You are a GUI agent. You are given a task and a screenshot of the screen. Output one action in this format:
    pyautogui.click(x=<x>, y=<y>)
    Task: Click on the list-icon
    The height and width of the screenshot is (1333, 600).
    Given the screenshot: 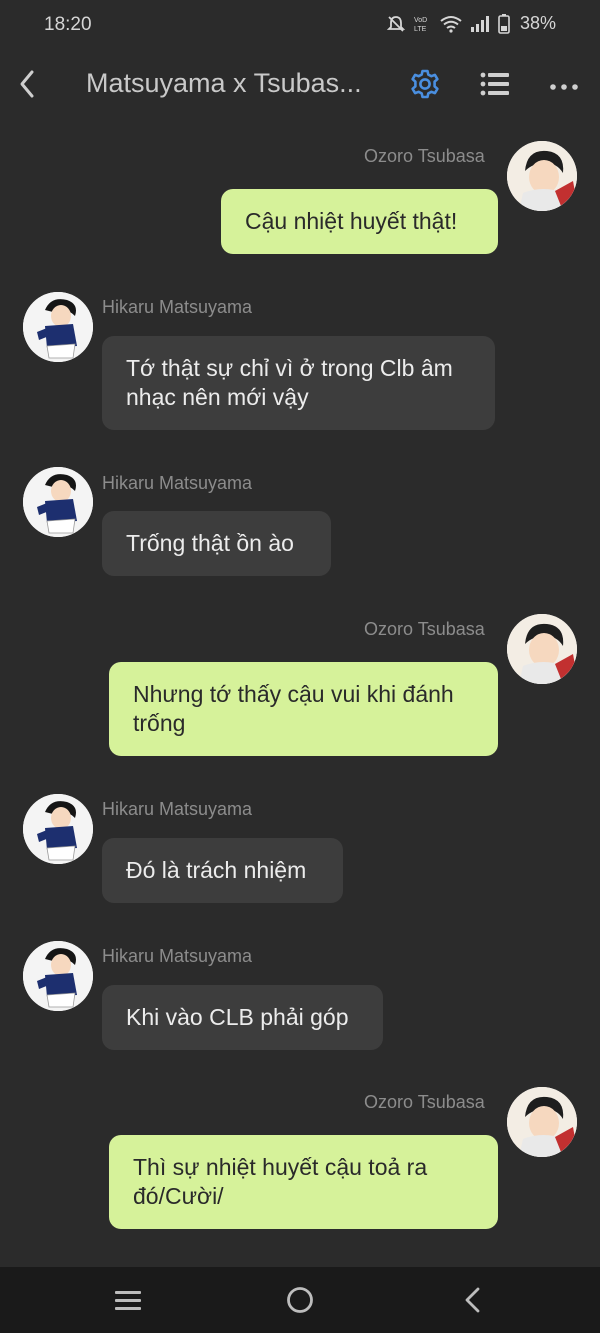 What is the action you would take?
    pyautogui.click(x=494, y=84)
    